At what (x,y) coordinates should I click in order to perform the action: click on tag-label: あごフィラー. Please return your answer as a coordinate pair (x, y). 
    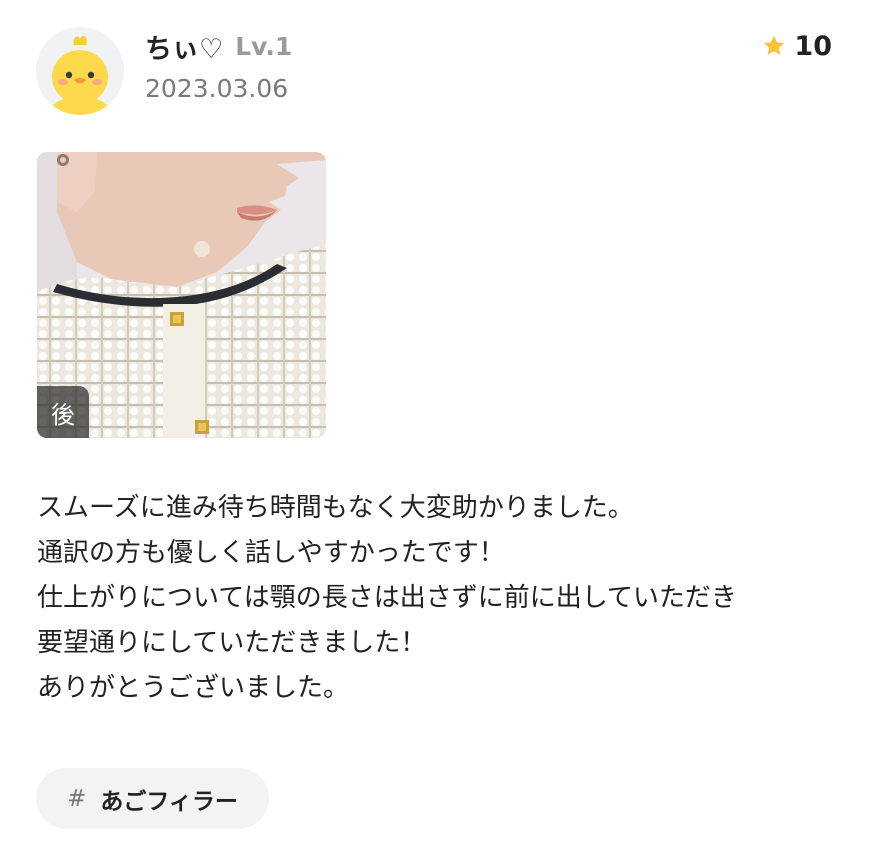
    Looking at the image, I should click on (169, 801).